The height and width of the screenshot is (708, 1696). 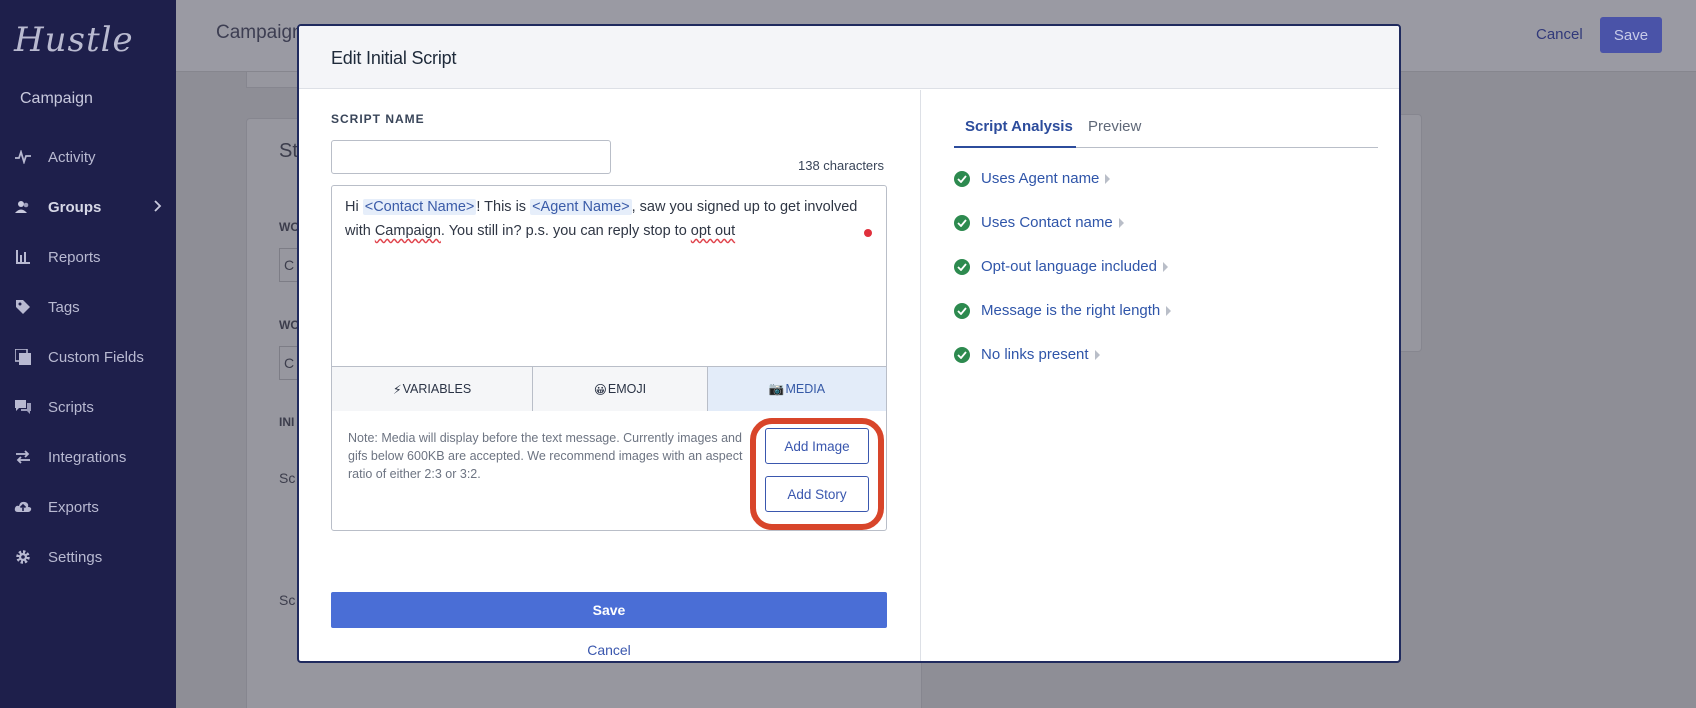 What do you see at coordinates (437, 389) in the screenshot?
I see `variables-label: VARIABLES` at bounding box center [437, 389].